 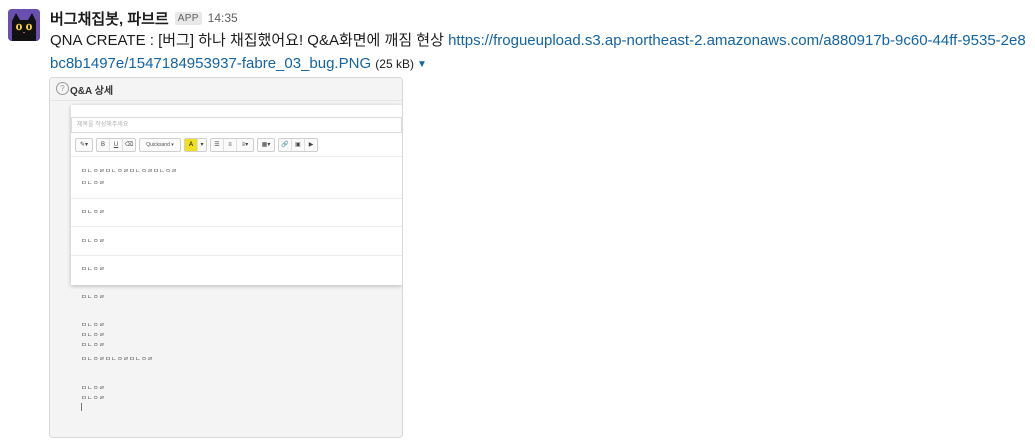 I want to click on black-cat-icon, so click(x=24, y=25).